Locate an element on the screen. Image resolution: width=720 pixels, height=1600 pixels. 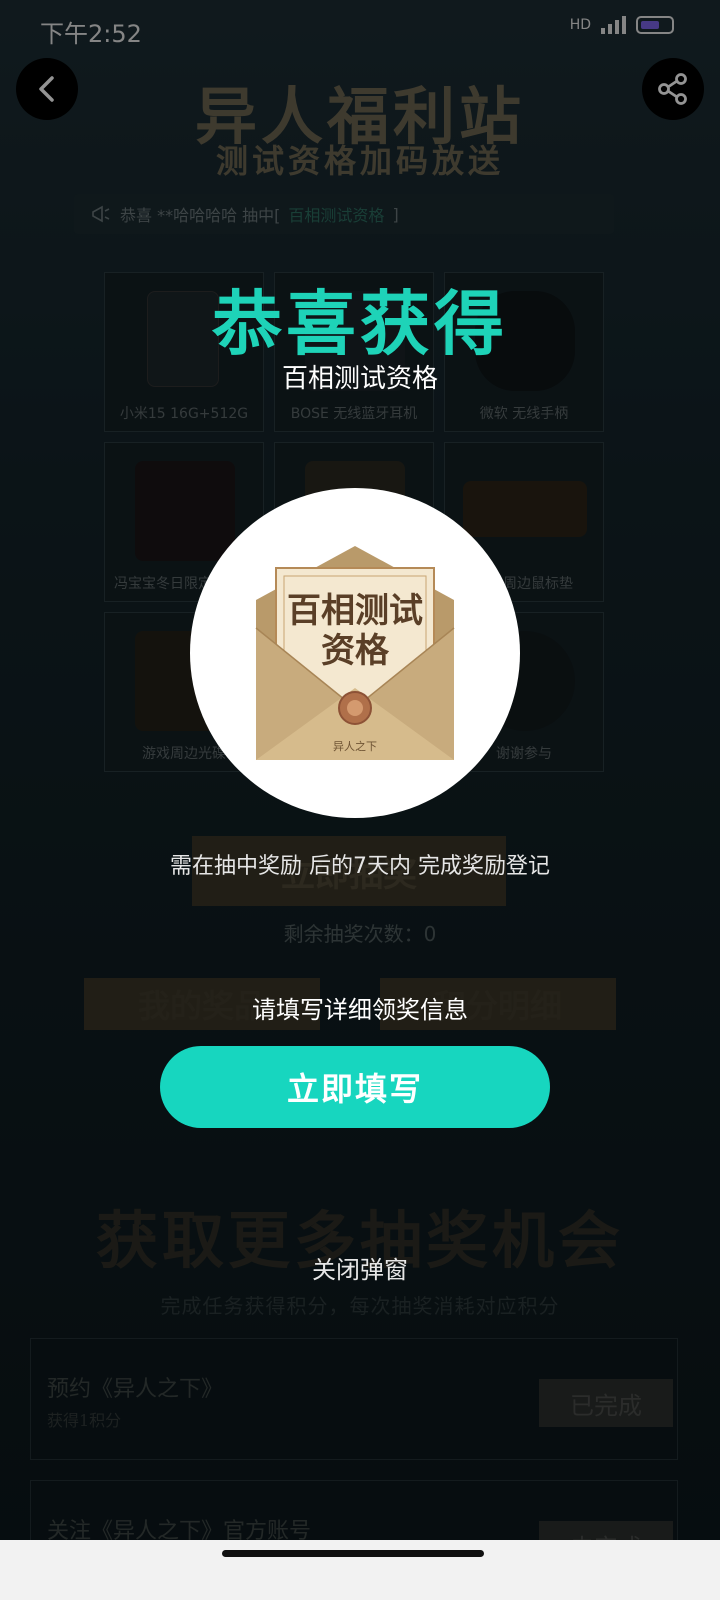
envelope-text-line1: 百相测试 is located at coordinates (355, 611).